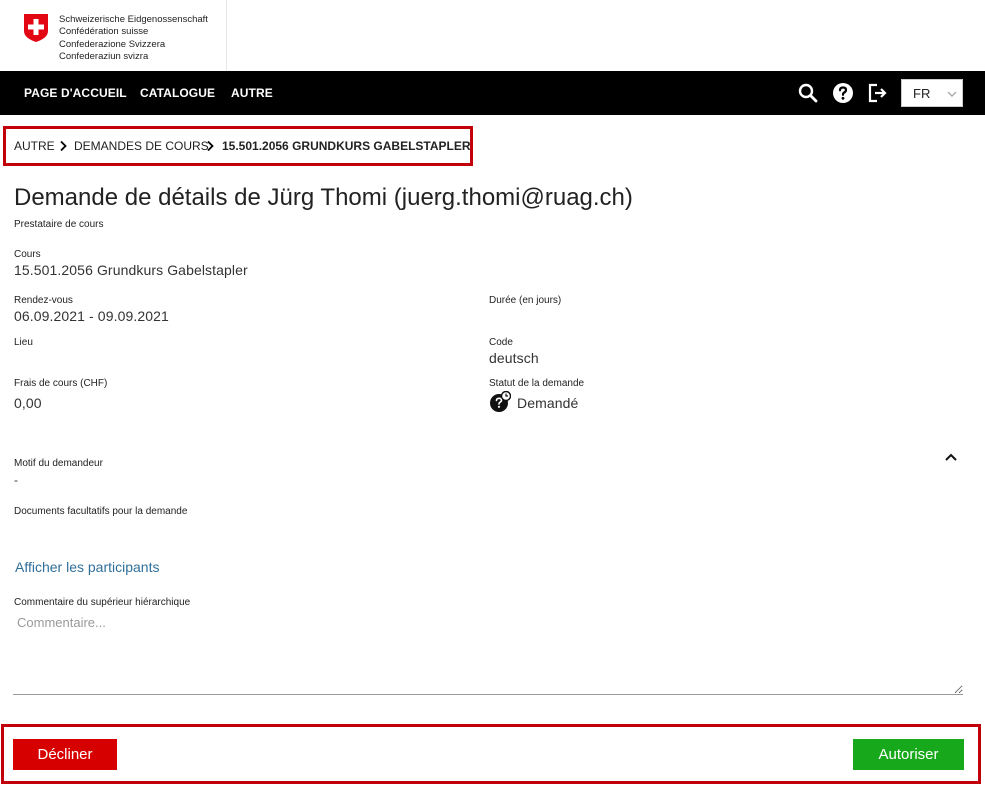  I want to click on course-provider-label: Prestataire de cours, so click(59, 224).